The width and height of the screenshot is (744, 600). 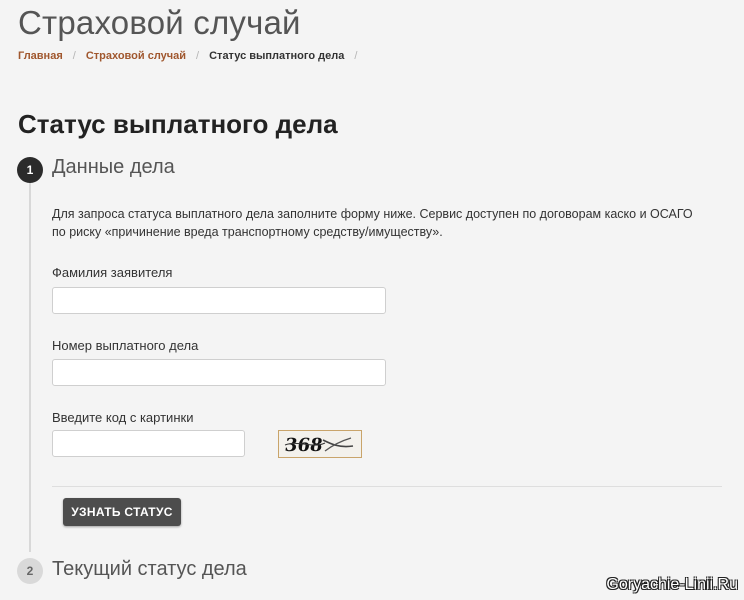 I want to click on step-2-title: Текущий статус дела, so click(x=149, y=569).